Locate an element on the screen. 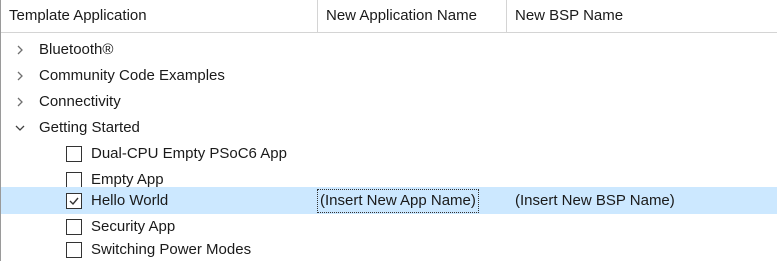 The image size is (777, 261). app-label: Hello World is located at coordinates (130, 200).